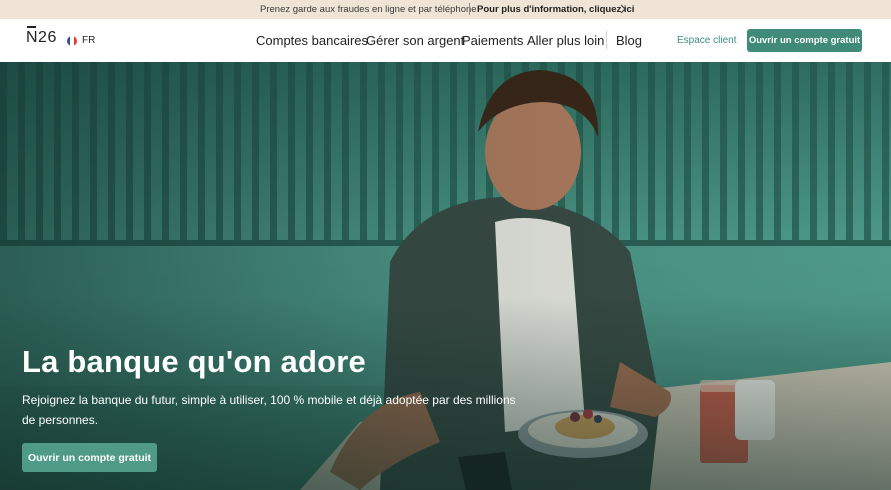  What do you see at coordinates (469, 9) in the screenshot?
I see `banner-divider` at bounding box center [469, 9].